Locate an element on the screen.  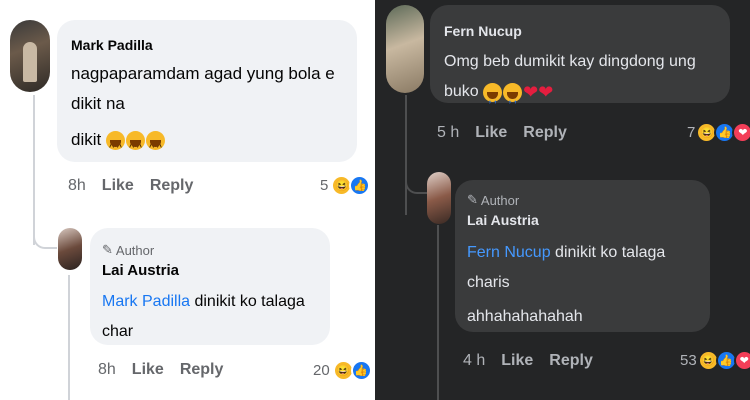
comment-text: nagpaparamdam agad yung bola e dikit na is located at coordinates (207, 89).